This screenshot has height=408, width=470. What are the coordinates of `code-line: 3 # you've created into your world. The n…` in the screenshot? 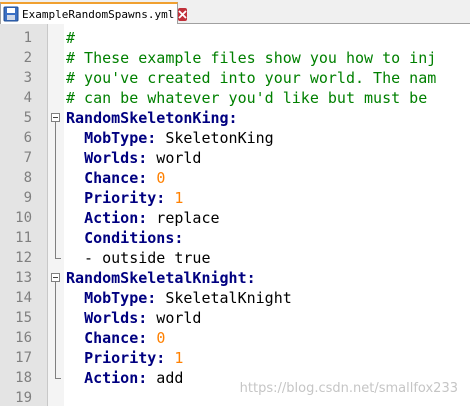 It's located at (235, 78).